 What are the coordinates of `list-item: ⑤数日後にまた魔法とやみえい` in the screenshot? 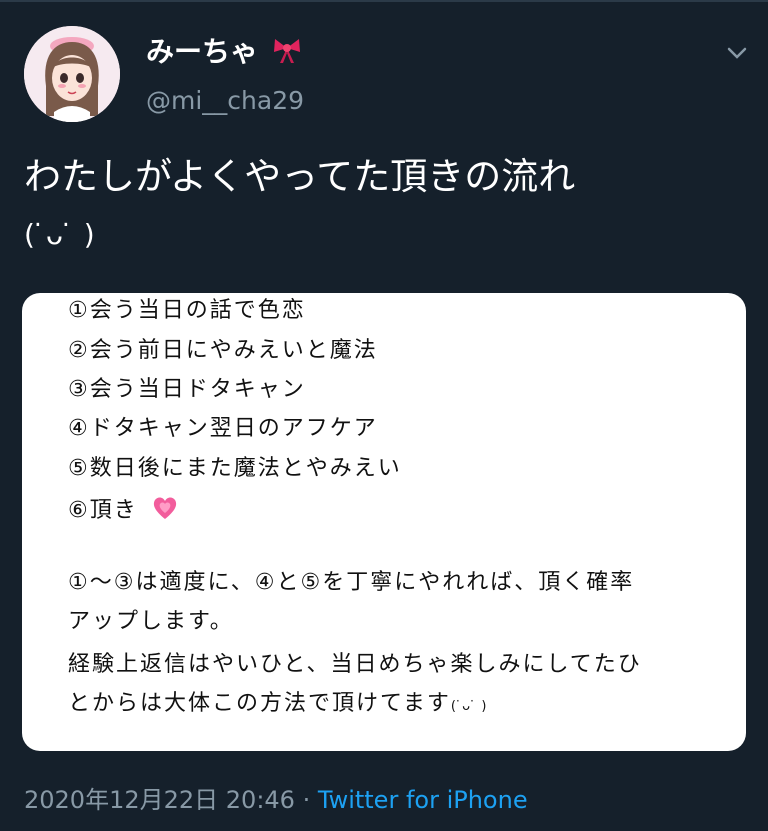 It's located at (235, 468).